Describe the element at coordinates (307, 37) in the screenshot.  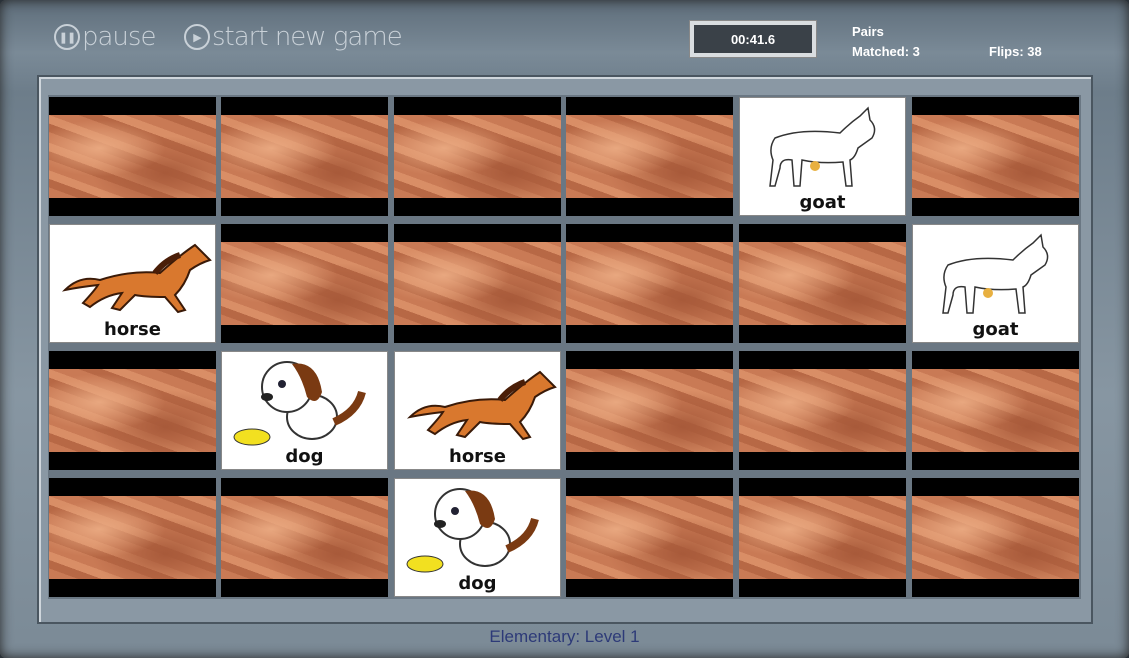
I see `start-new-game-label: start new game` at that location.